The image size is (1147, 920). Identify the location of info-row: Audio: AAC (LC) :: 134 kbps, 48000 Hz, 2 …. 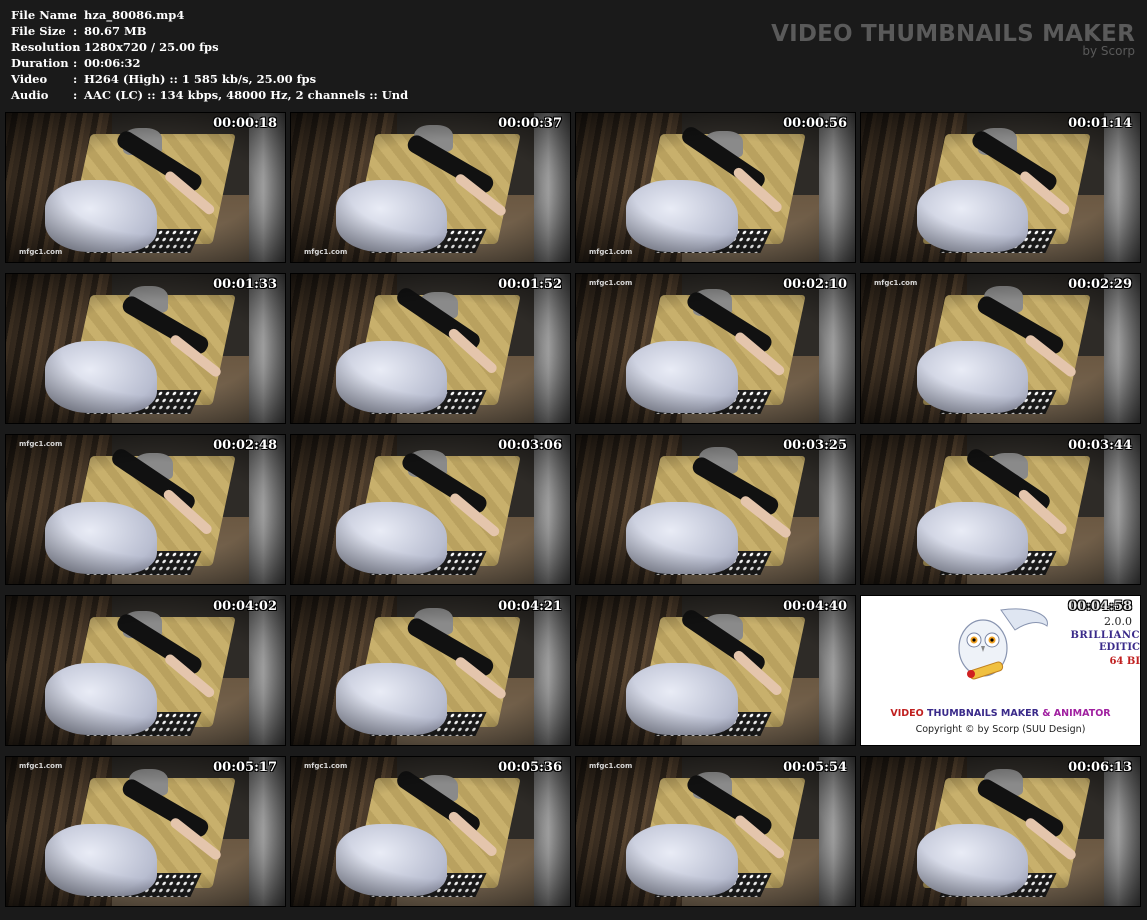
(209, 95).